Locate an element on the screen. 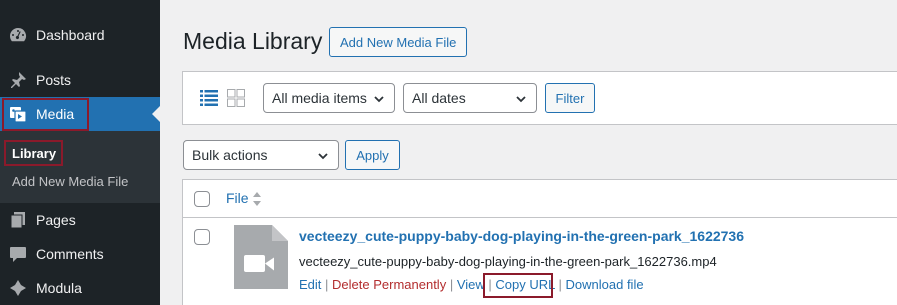 The width and height of the screenshot is (897, 305). delete-permanently-link: Delete Permanently is located at coordinates (389, 284).